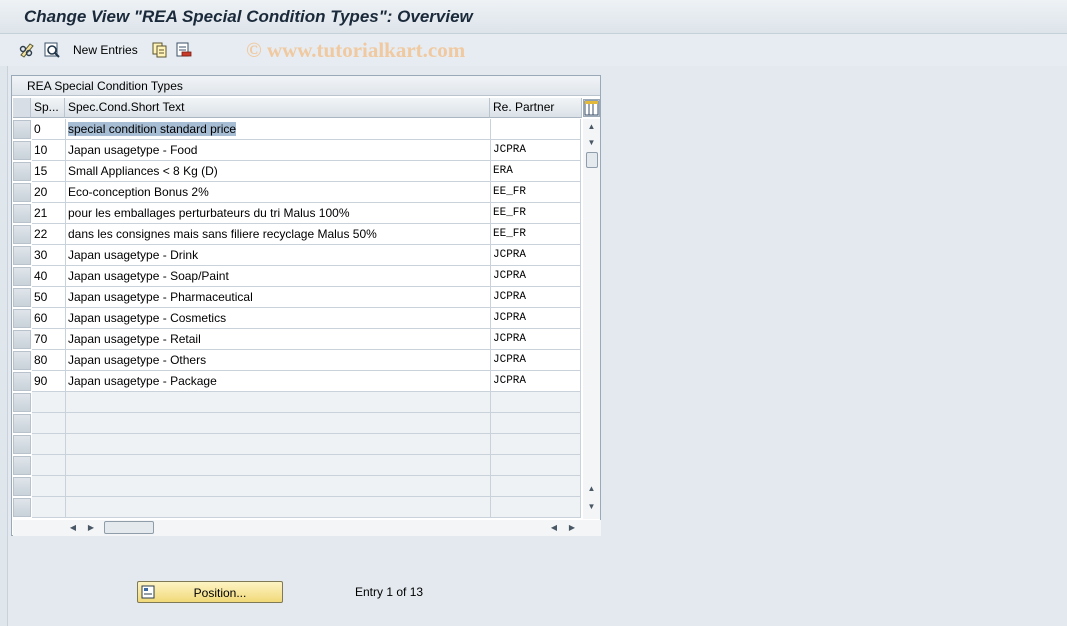  Describe the element at coordinates (49, 255) in the screenshot. I see `cell-code: 30` at that location.